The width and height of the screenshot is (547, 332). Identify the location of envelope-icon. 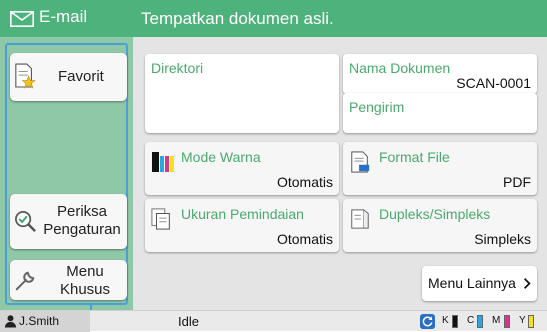
(22, 19).